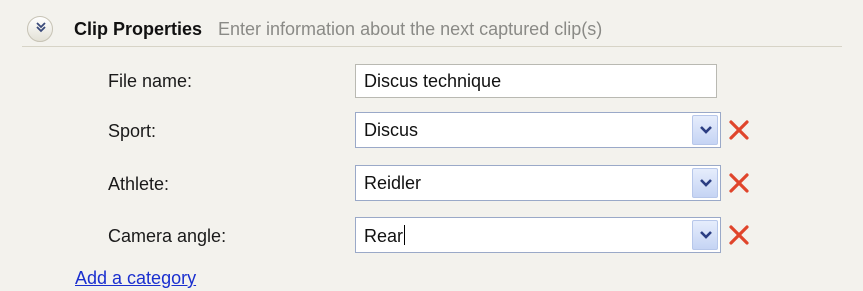 Image resolution: width=863 pixels, height=291 pixels. I want to click on sport-dropdown-button, so click(705, 130).